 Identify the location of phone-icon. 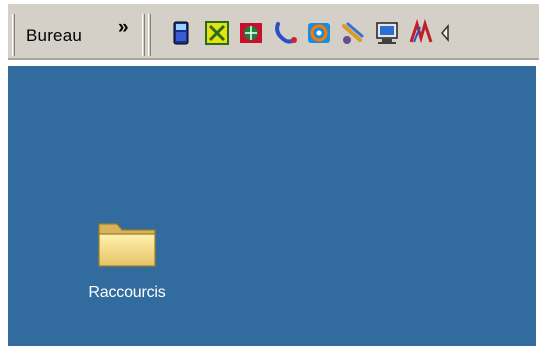
(181, 33).